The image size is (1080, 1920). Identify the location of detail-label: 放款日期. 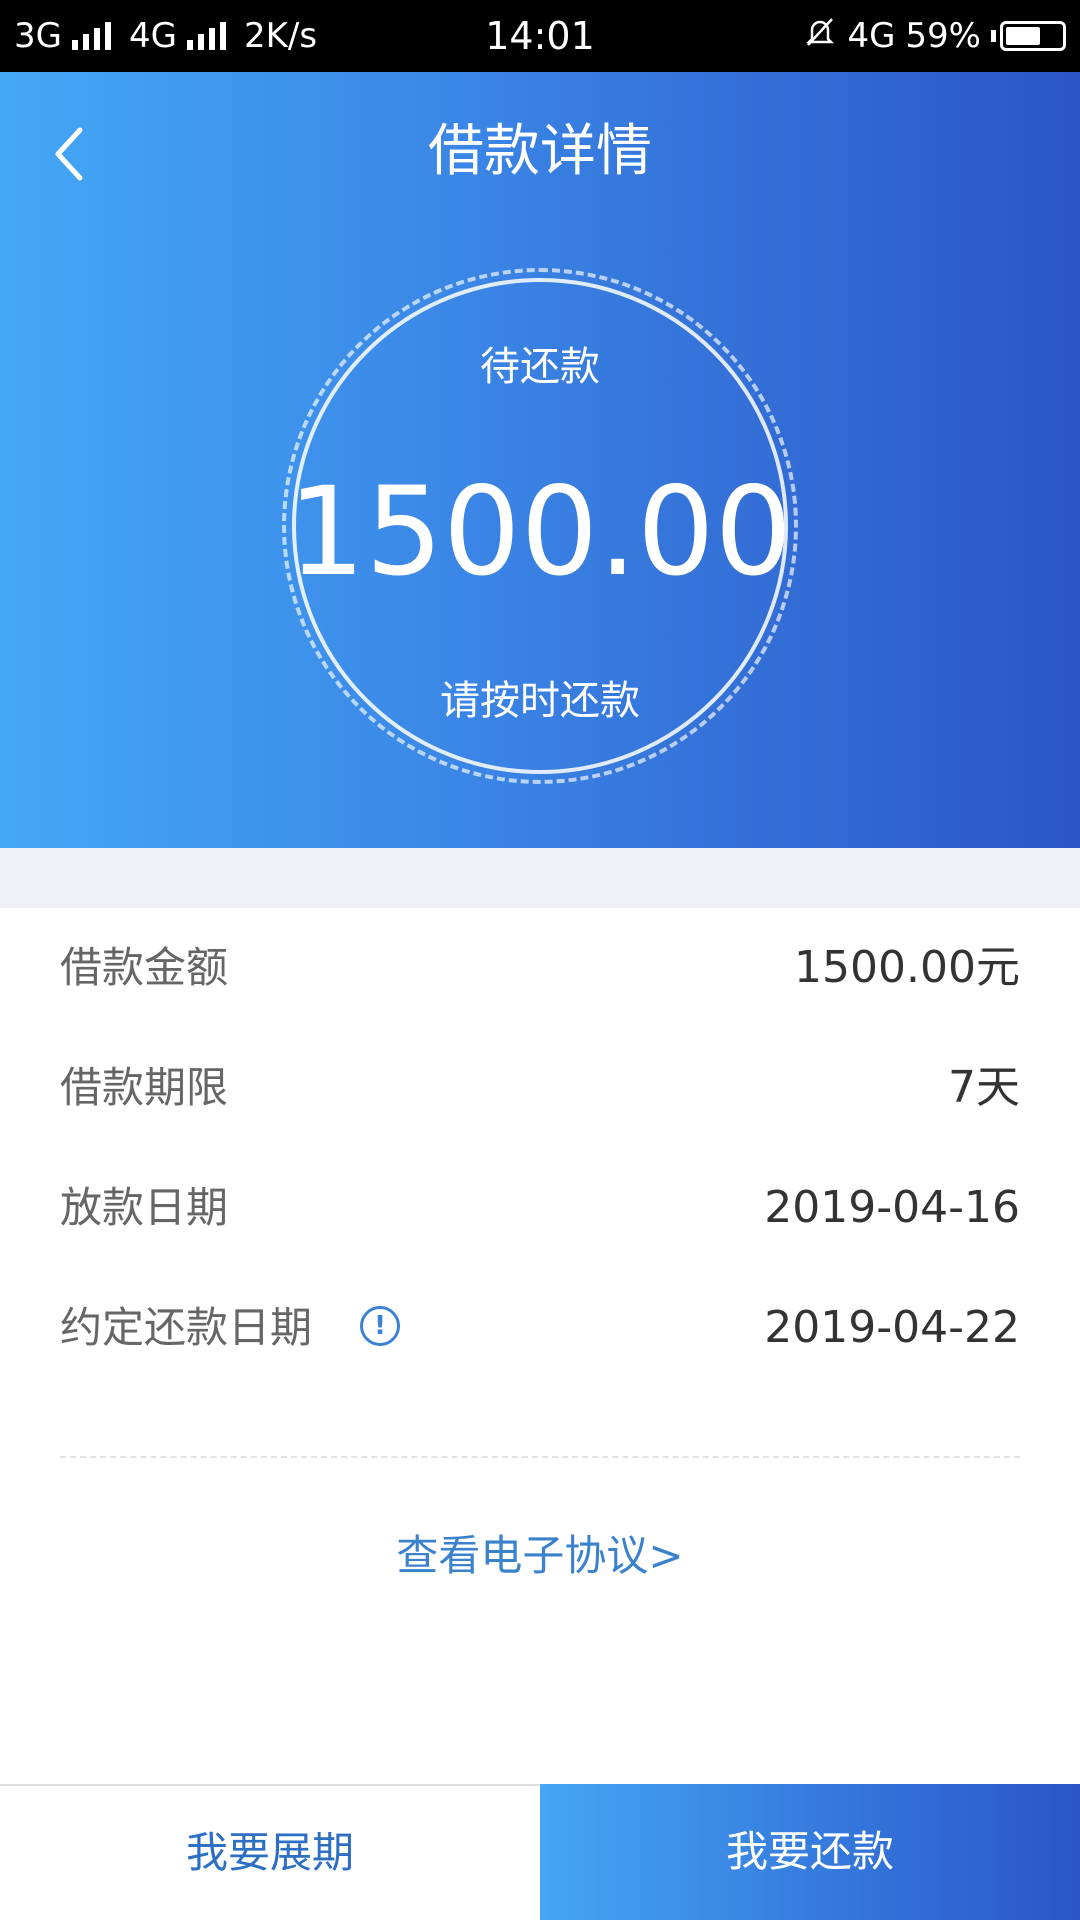
(144, 1207).